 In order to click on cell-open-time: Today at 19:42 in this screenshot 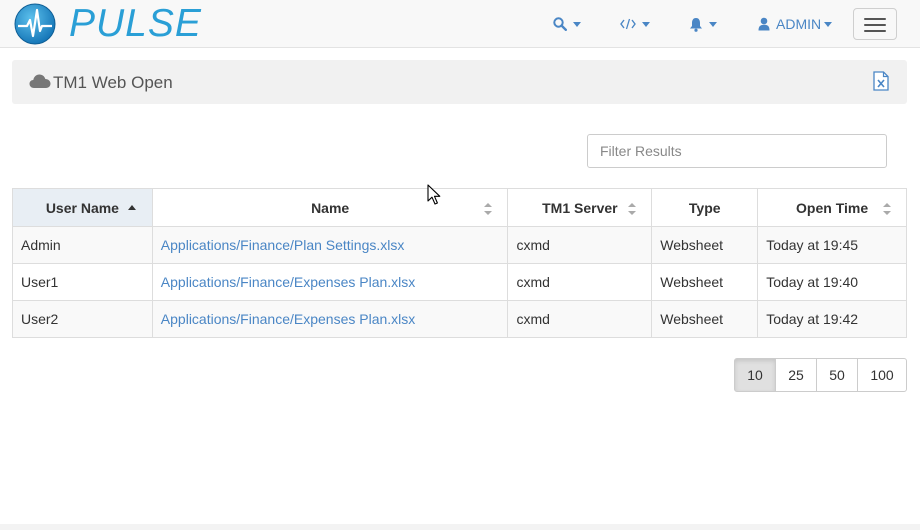, I will do `click(832, 319)`.